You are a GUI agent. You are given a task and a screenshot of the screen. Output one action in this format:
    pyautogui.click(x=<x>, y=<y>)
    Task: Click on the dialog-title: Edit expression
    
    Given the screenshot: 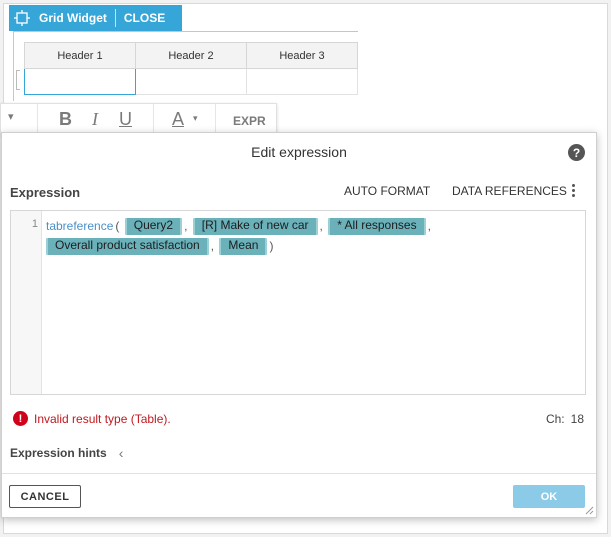 What is the action you would take?
    pyautogui.click(x=299, y=152)
    